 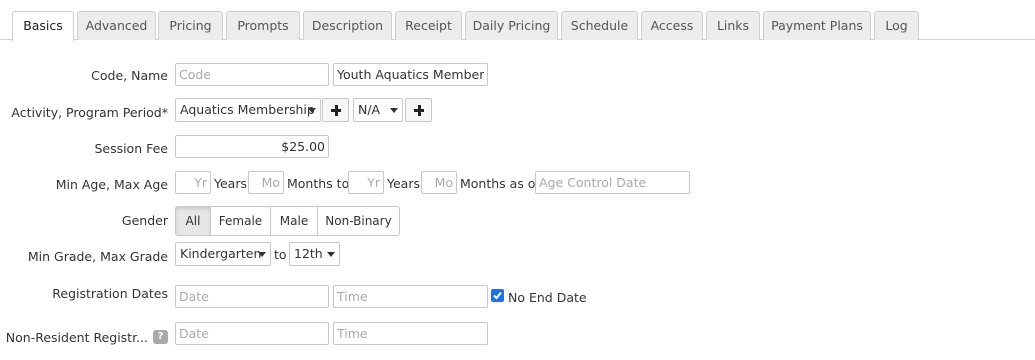 I want to click on session-fee-input, so click(x=252, y=146).